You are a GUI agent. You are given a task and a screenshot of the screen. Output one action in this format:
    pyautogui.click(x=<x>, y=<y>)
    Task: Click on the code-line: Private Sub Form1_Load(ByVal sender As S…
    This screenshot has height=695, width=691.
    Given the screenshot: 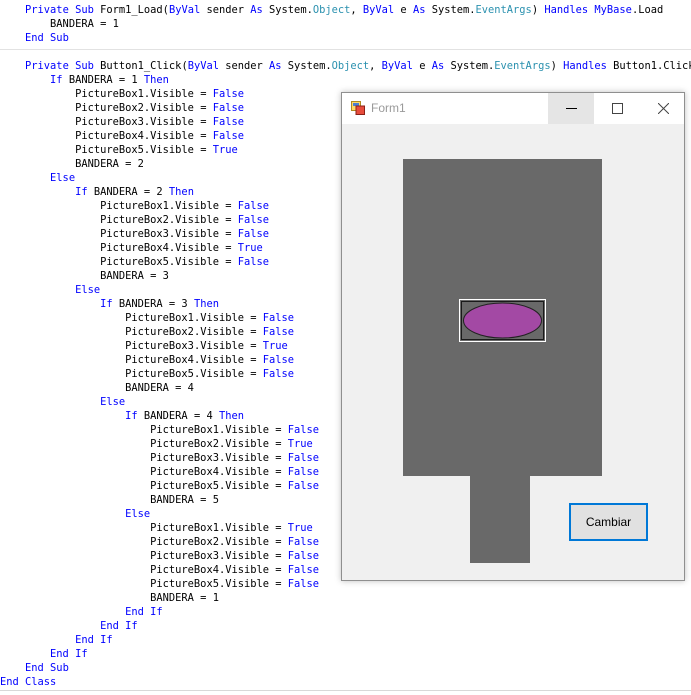 What is the action you would take?
    pyautogui.click(x=331, y=10)
    